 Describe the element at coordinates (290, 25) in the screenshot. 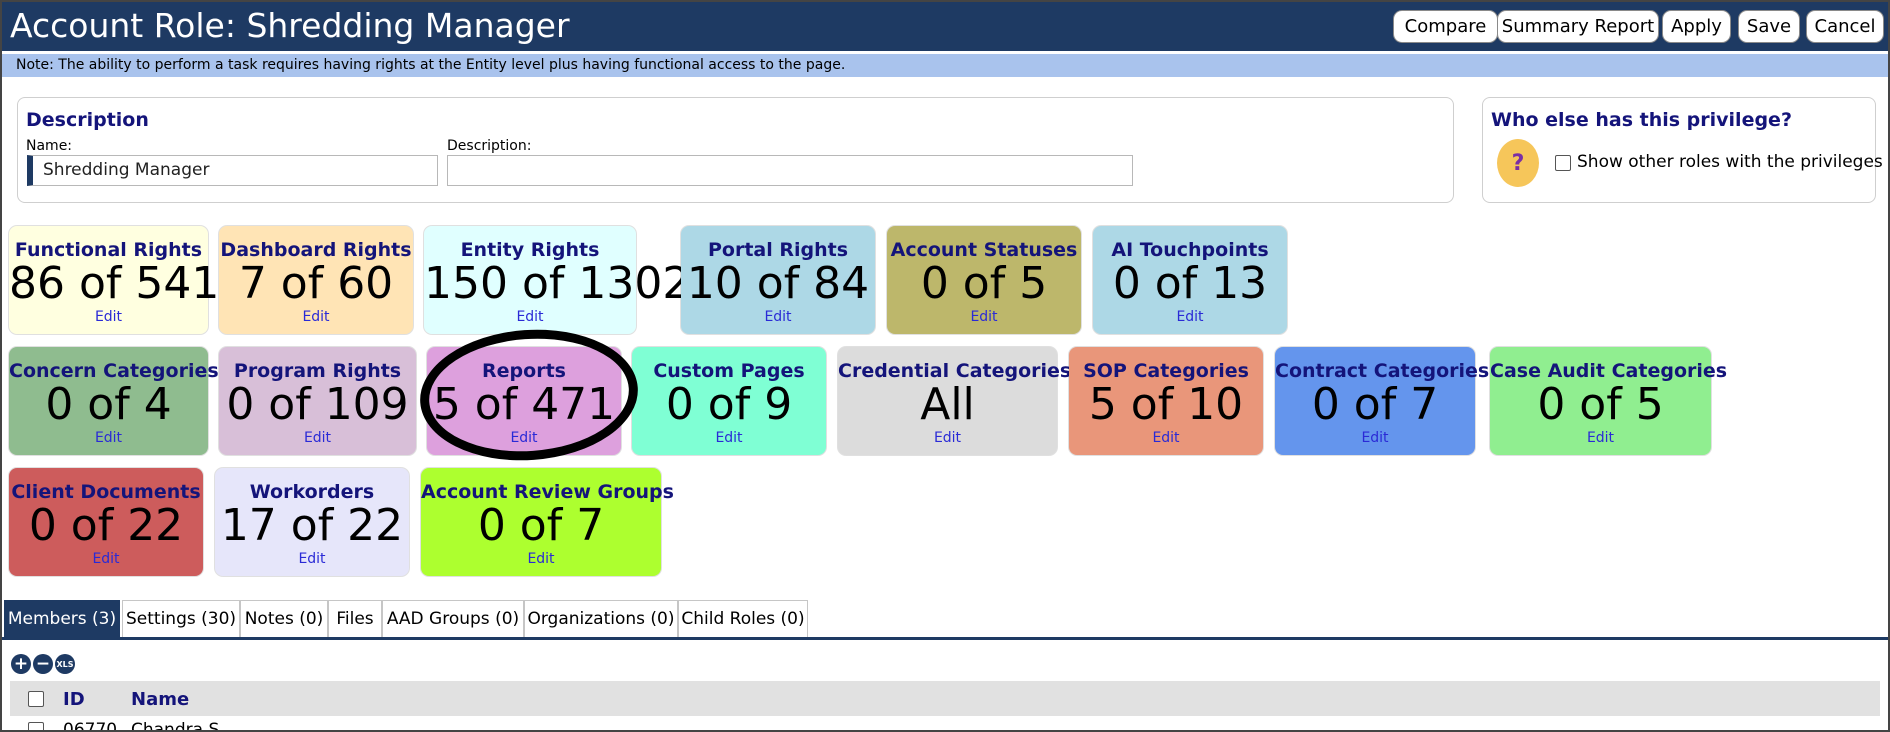

I see `page-title: Account Role: Shredding Manager` at that location.